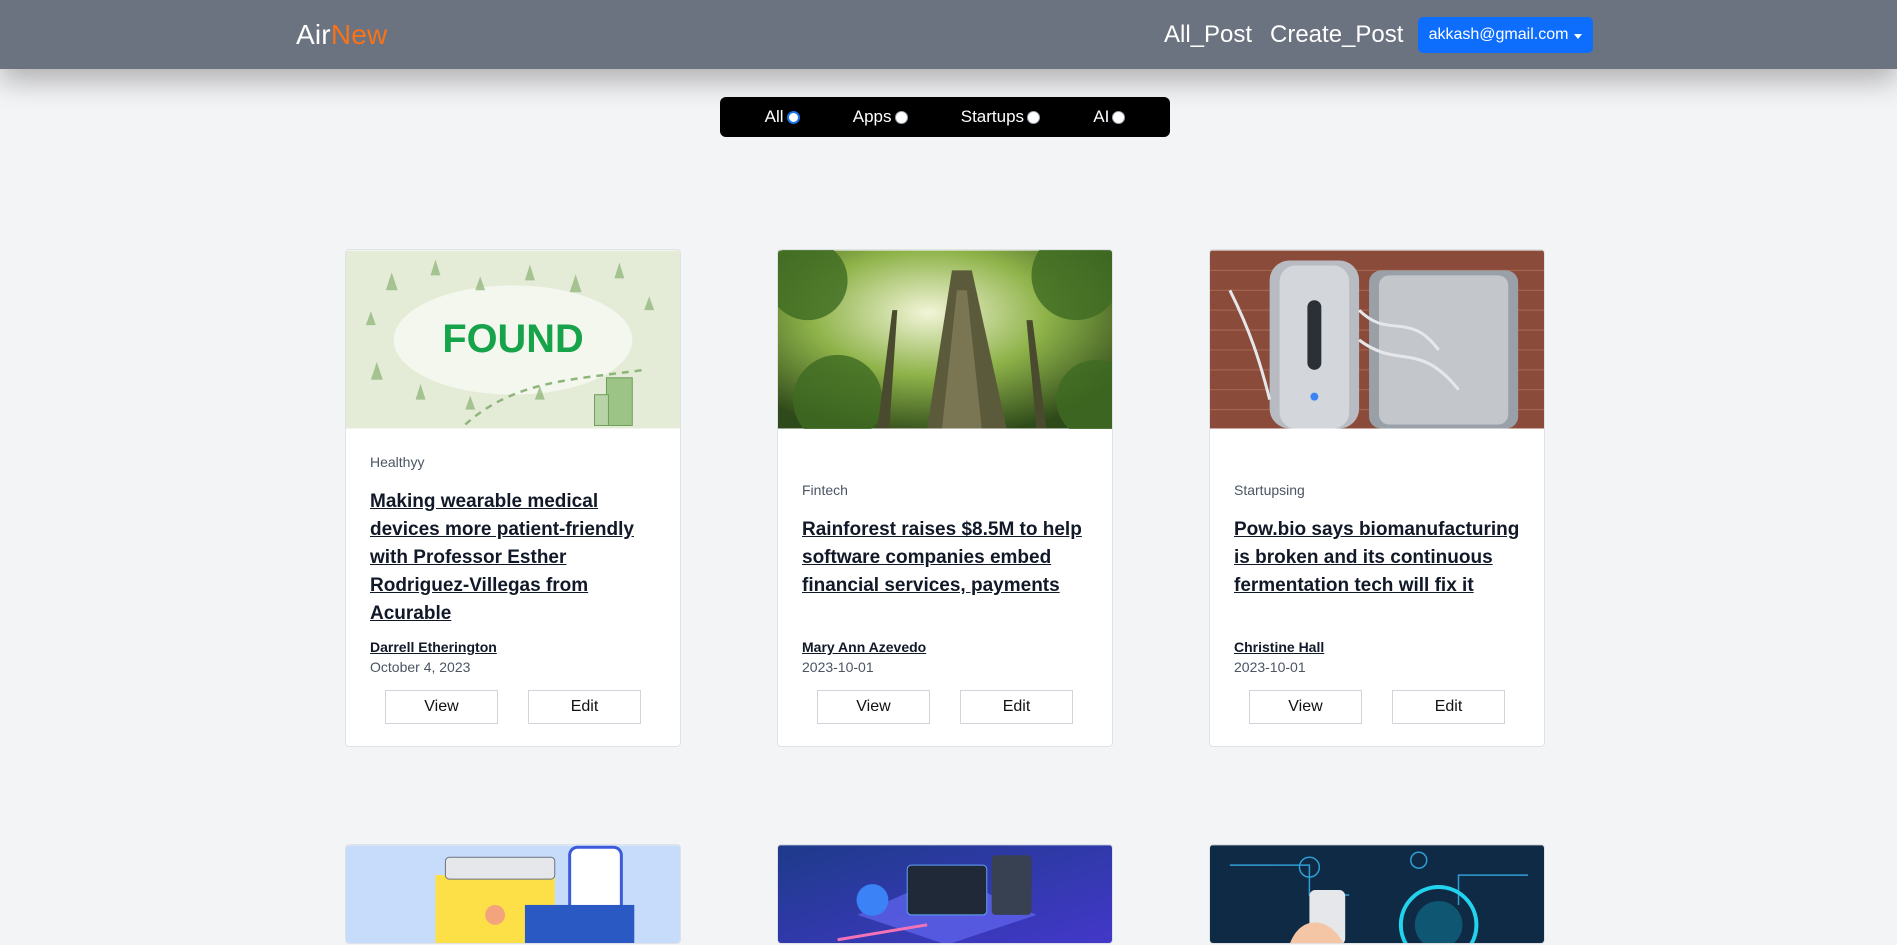  What do you see at coordinates (433, 647) in the screenshot?
I see `post-author: Darrell Etherington` at bounding box center [433, 647].